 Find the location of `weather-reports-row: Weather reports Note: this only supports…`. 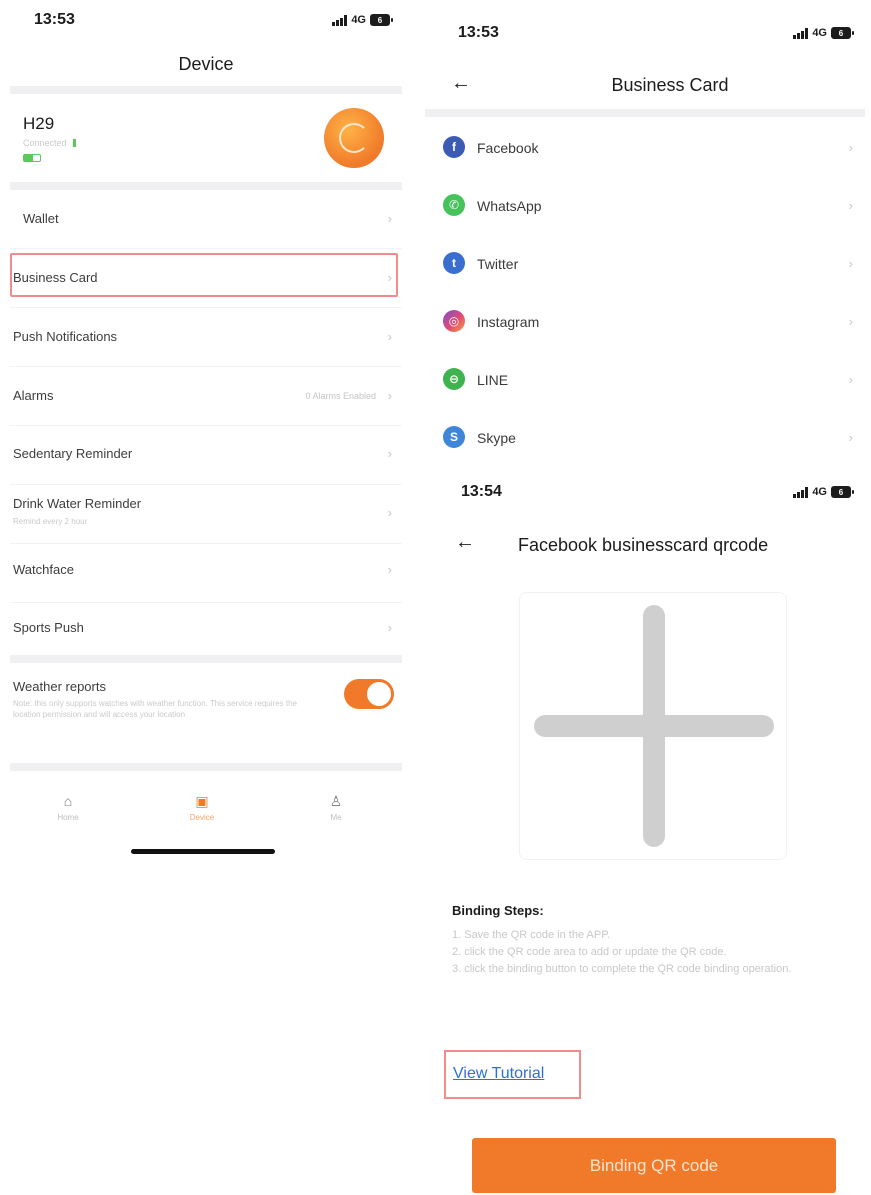

weather-reports-row: Weather reports Note: this only supports… is located at coordinates (206, 713).